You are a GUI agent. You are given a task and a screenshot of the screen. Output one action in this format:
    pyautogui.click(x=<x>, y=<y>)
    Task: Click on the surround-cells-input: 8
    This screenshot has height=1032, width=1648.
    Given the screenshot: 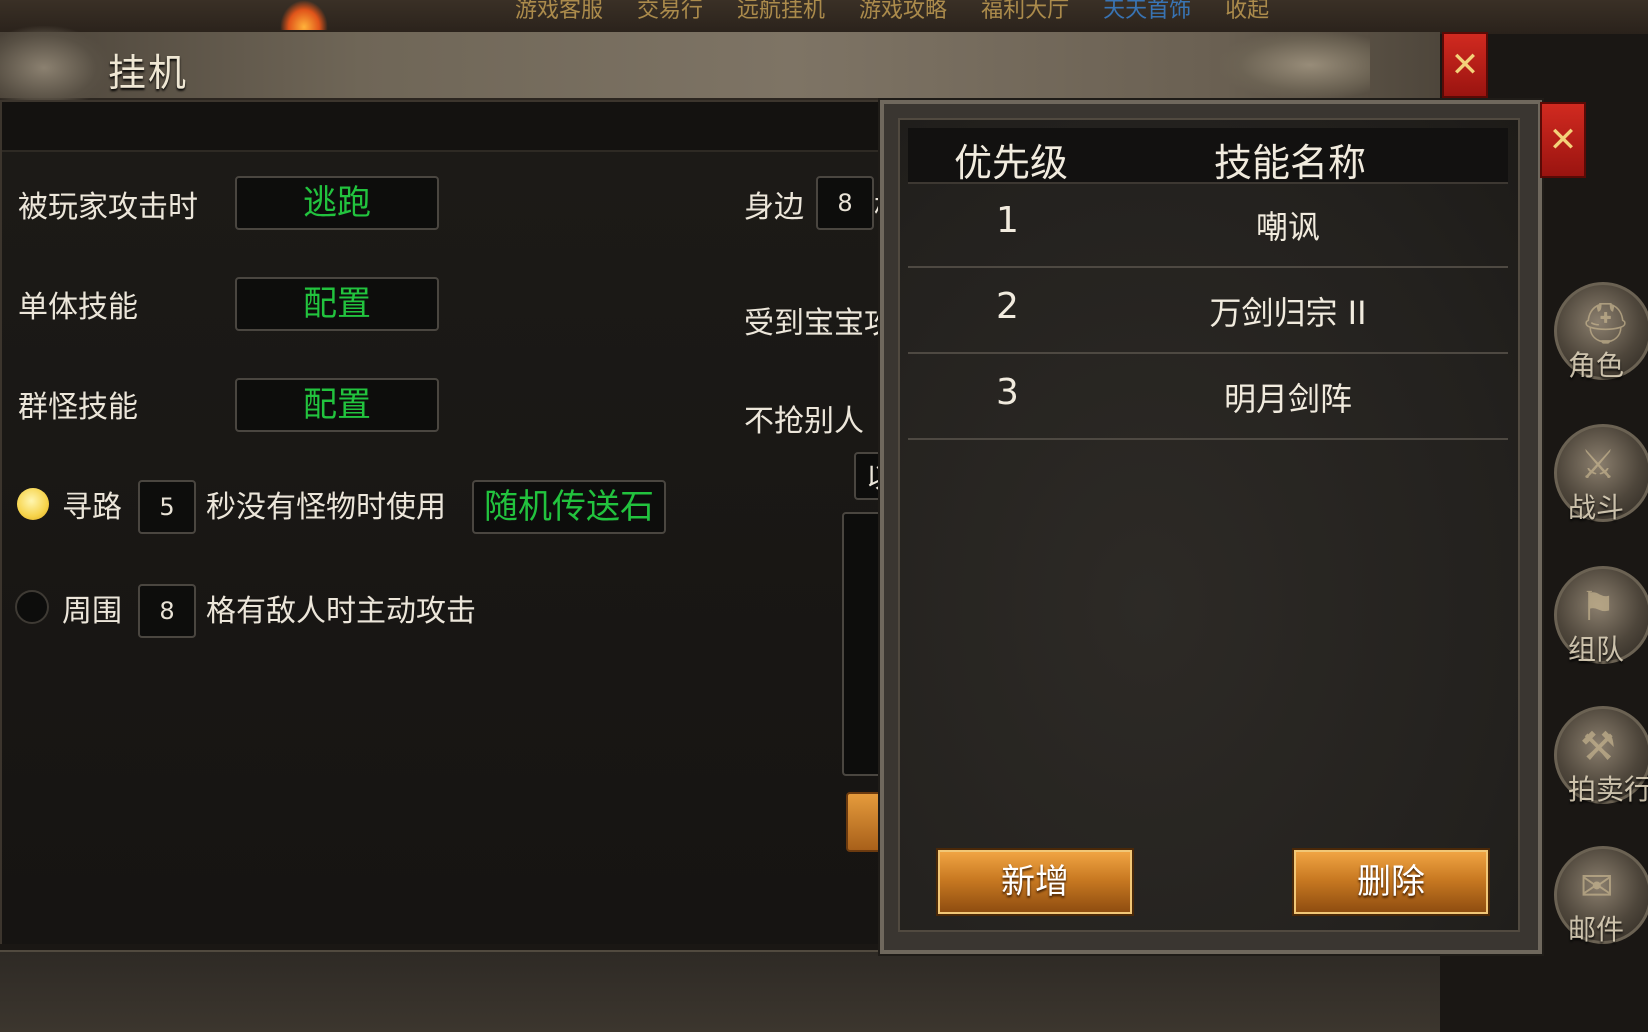 What is the action you would take?
    pyautogui.click(x=167, y=611)
    